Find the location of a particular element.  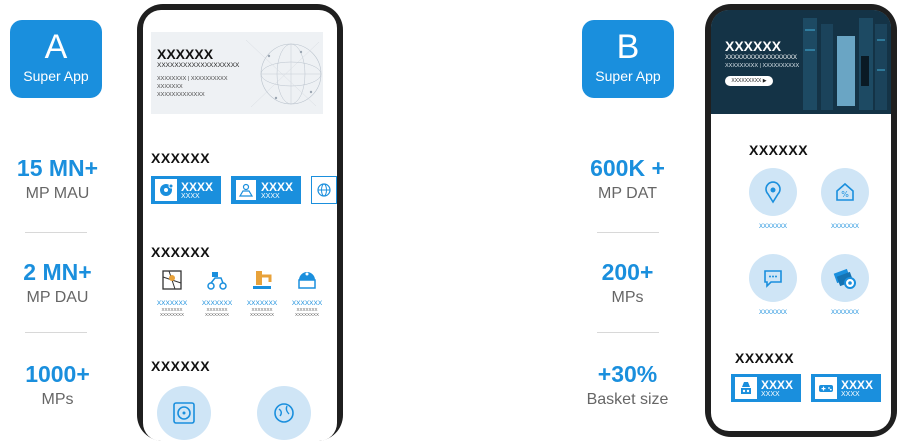

banner-line-2: XXXXXXX is located at coordinates (170, 87).